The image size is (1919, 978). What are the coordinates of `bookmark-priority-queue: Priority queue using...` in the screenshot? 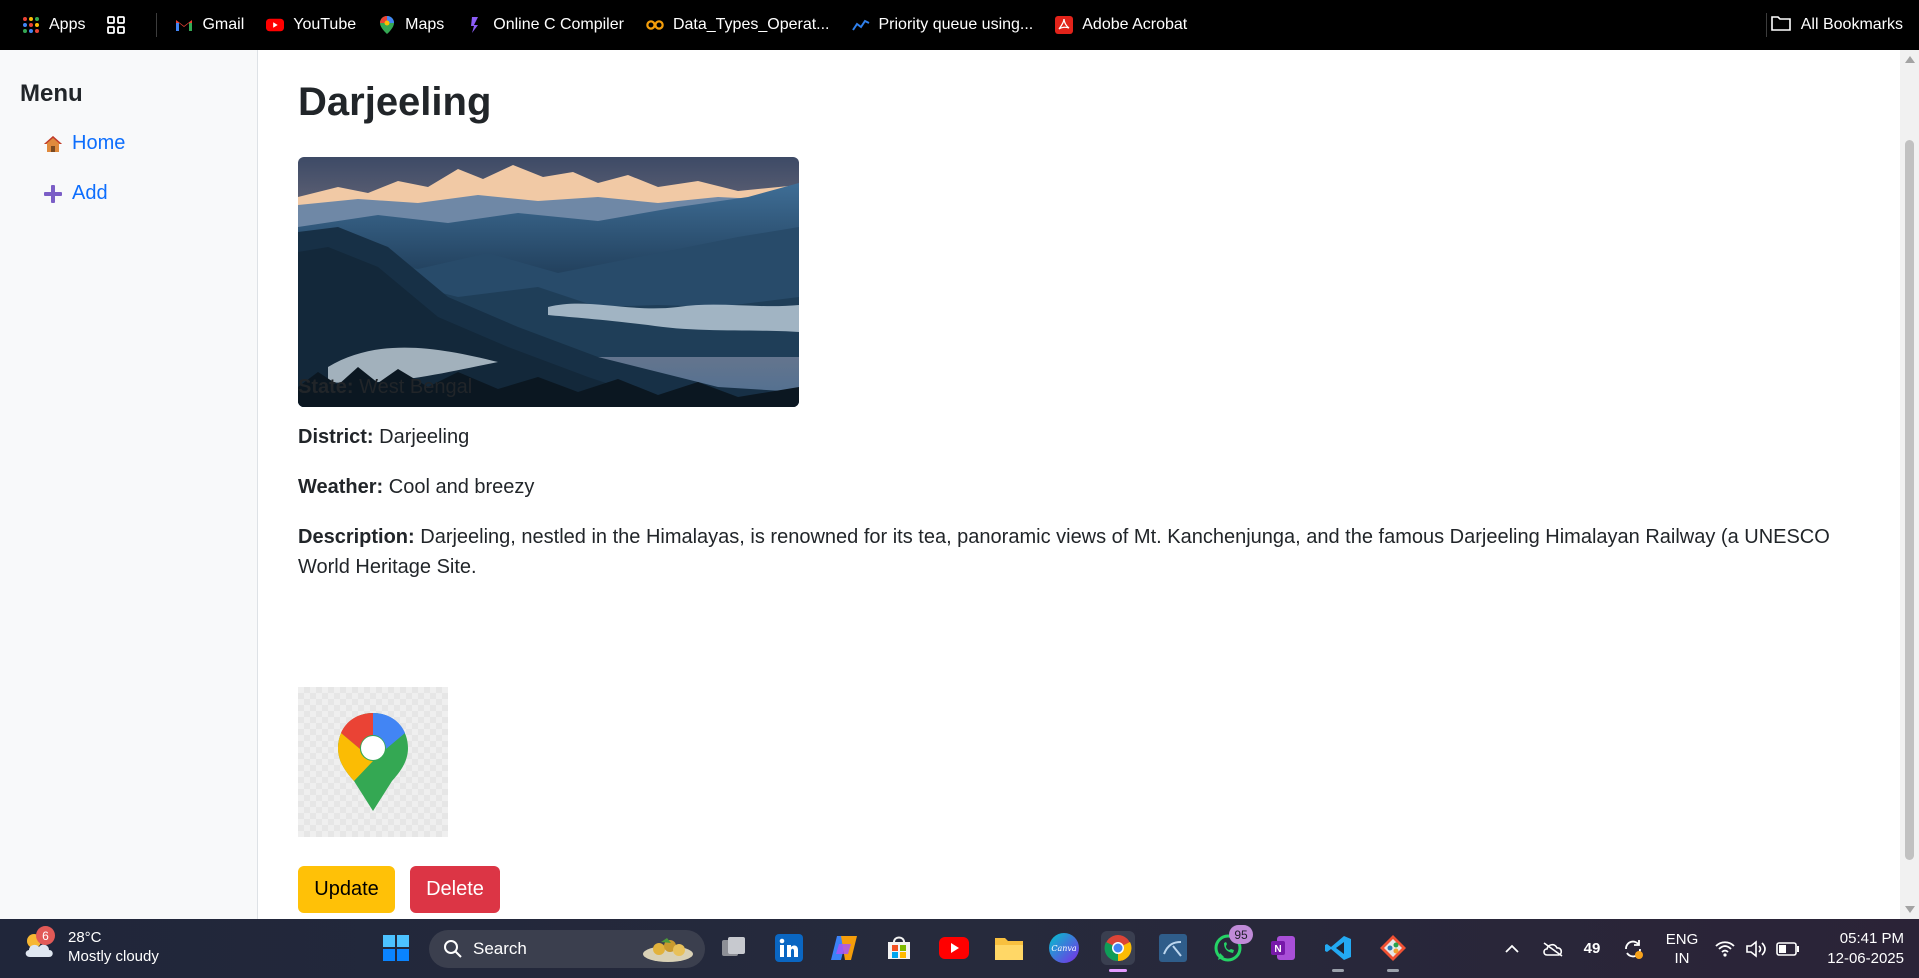 It's located at (942, 25).